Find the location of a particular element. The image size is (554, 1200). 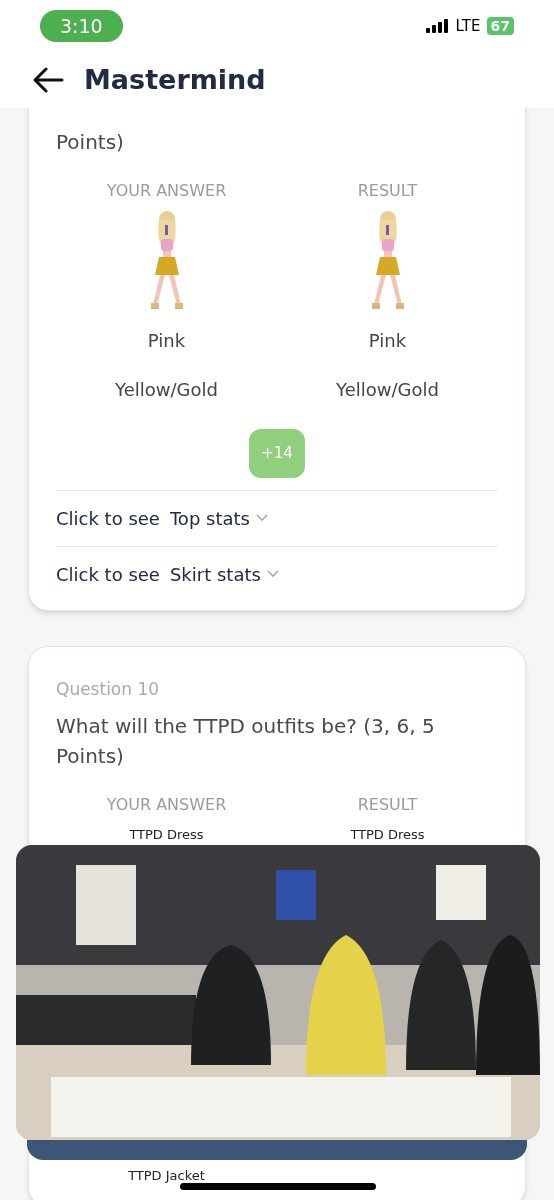

time-badge: 3:10 is located at coordinates (81, 26).